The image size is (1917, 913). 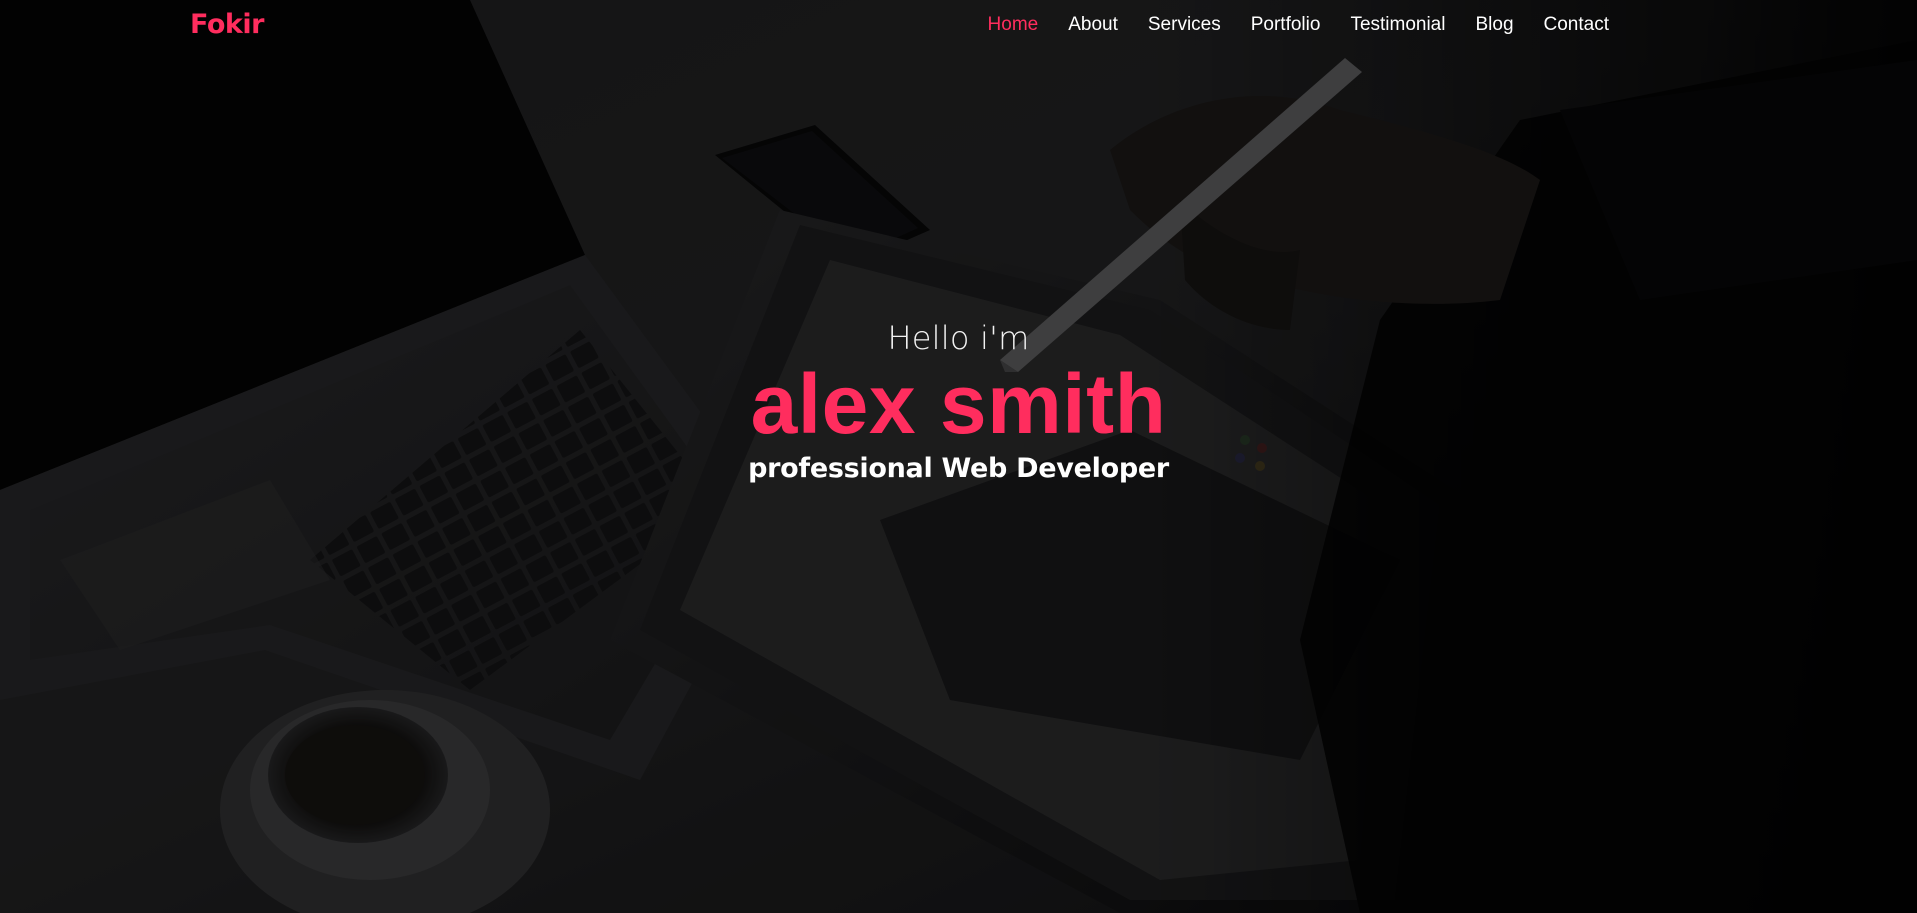 What do you see at coordinates (227, 24) in the screenshot?
I see `brand-logo: Fokir` at bounding box center [227, 24].